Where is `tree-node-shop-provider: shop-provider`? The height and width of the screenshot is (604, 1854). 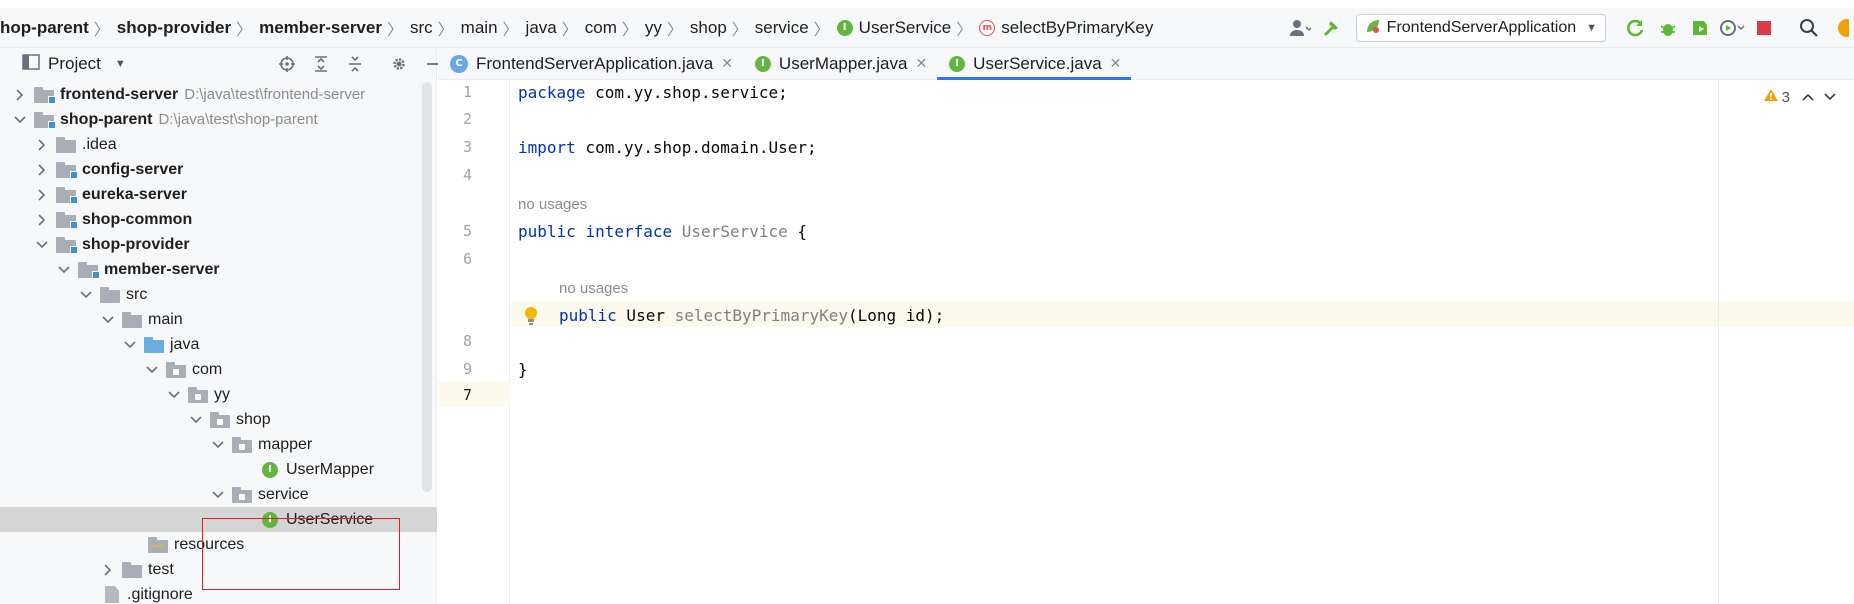 tree-node-shop-provider: shop-provider is located at coordinates (218, 244).